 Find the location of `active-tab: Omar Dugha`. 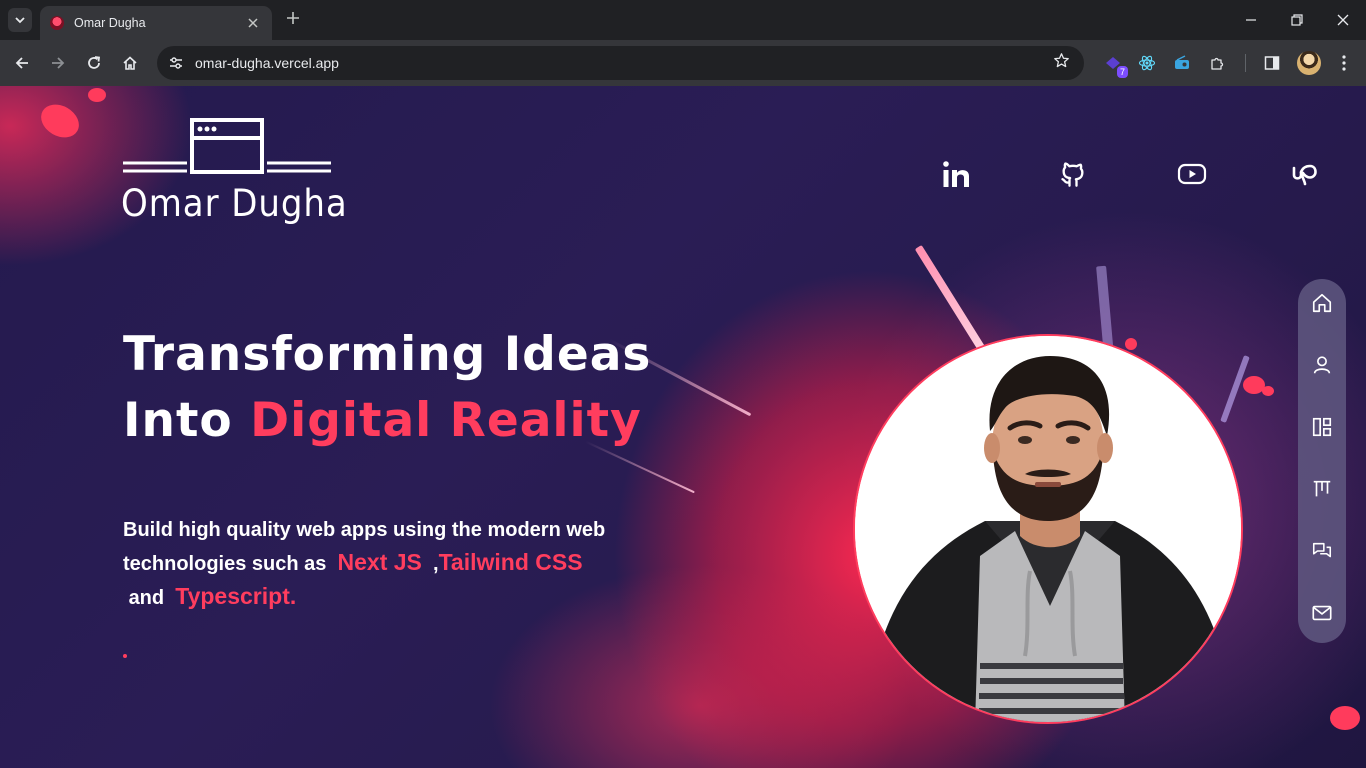

active-tab: Omar Dugha is located at coordinates (156, 23).